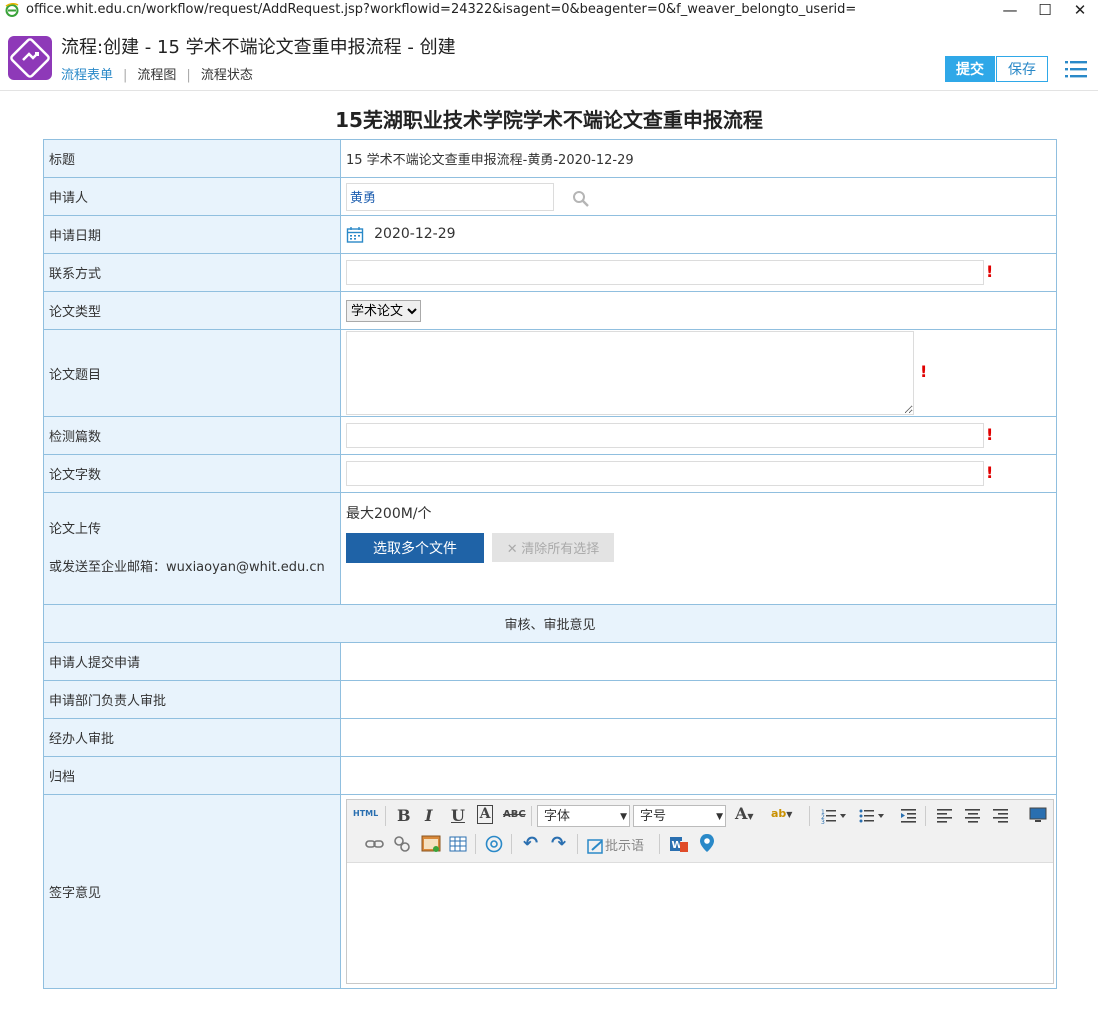  I want to click on word-import-icon: W, so click(679, 844).